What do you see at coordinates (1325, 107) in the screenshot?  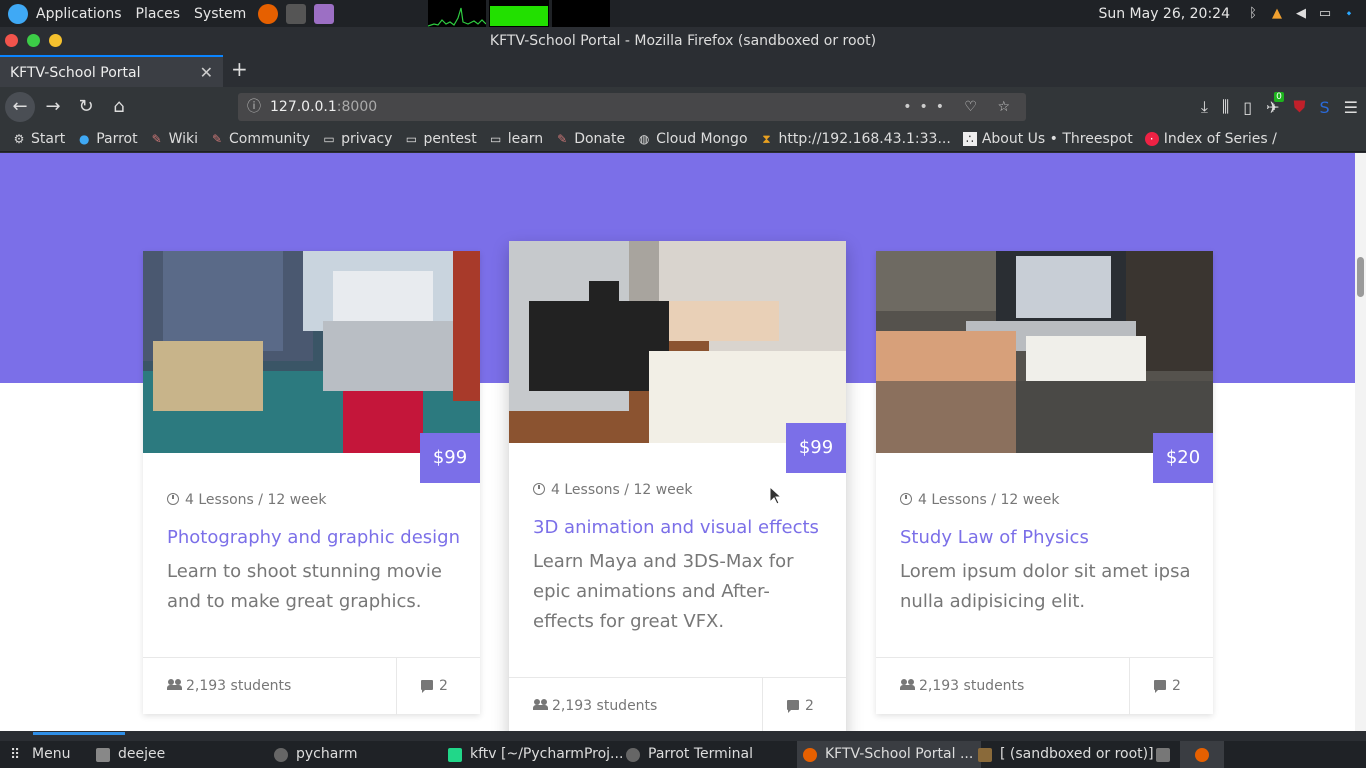 I see `s-extension-icon: S` at bounding box center [1325, 107].